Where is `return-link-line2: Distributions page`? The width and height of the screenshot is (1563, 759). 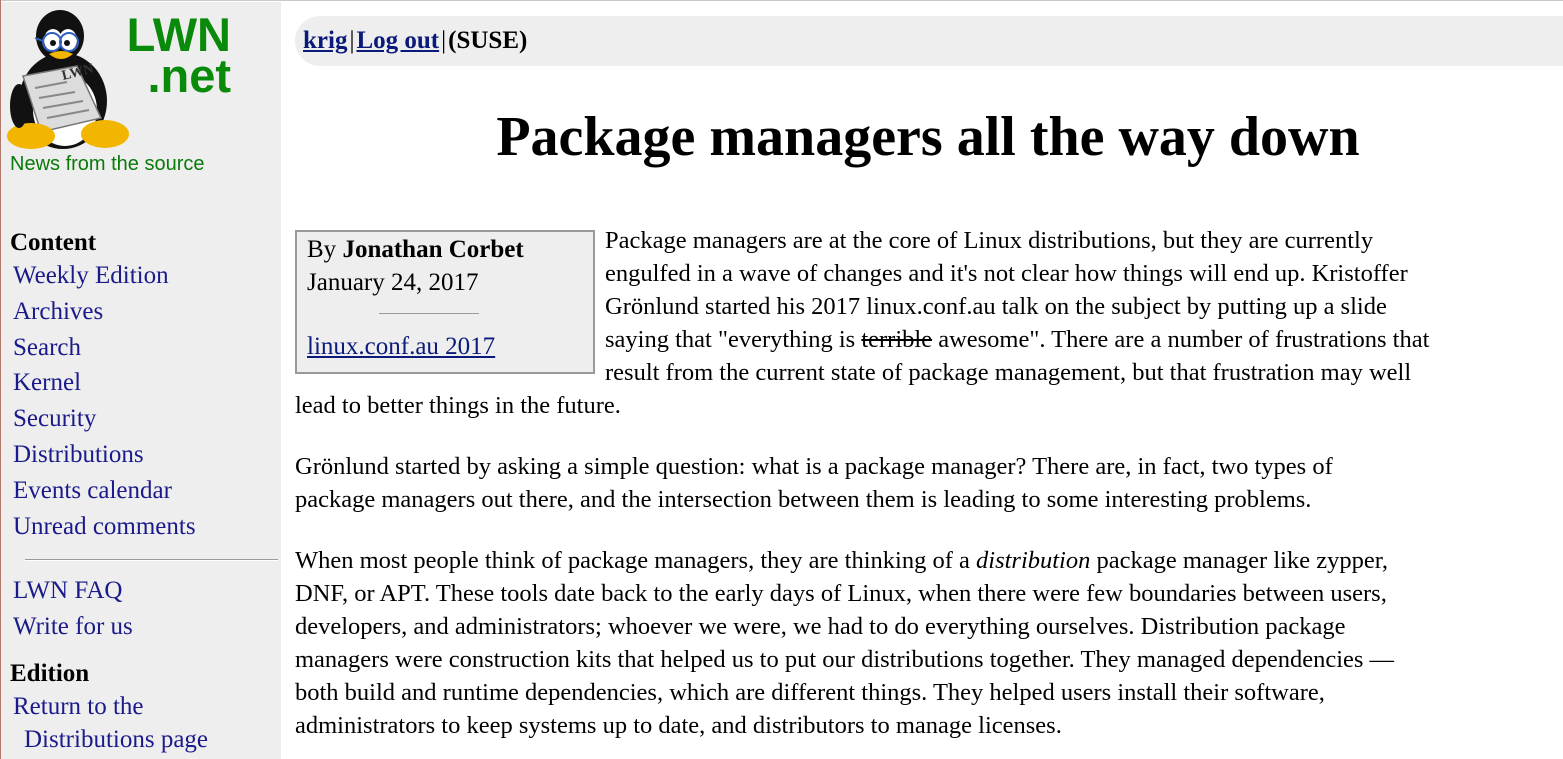 return-link-line2: Distributions page is located at coordinates (116, 739).